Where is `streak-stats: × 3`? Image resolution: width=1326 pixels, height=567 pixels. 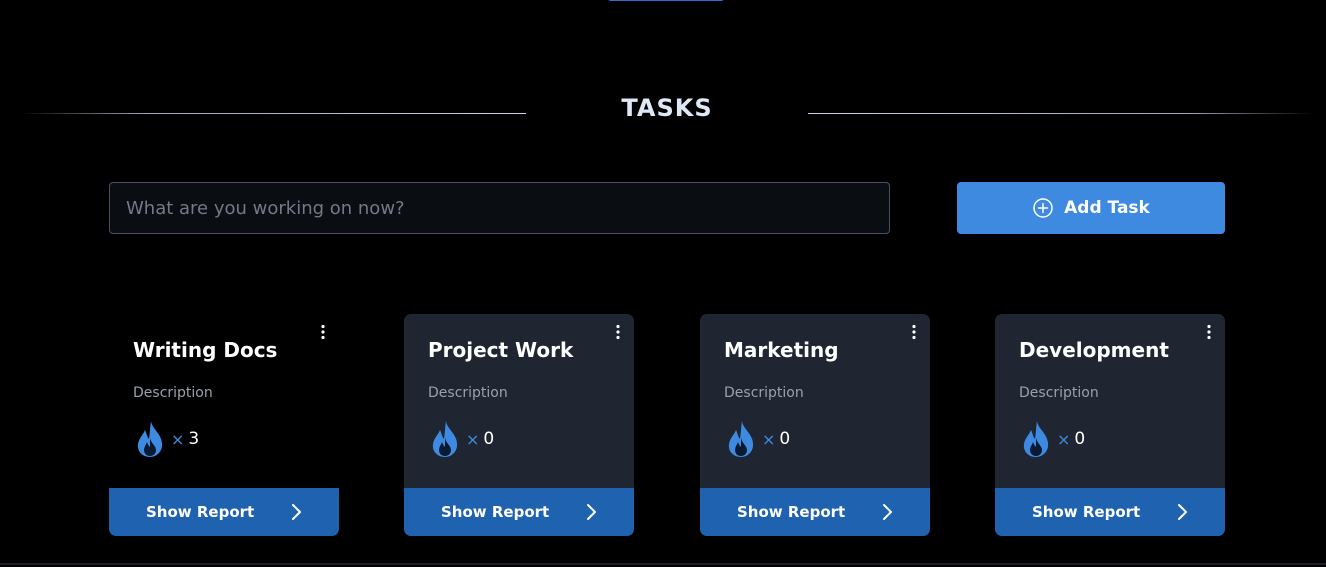
streak-stats: × 3 is located at coordinates (167, 439).